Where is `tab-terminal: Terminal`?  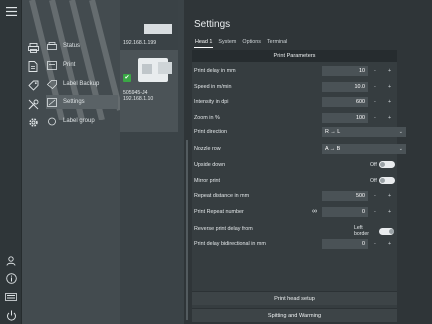
tab-terminal: Terminal is located at coordinates (277, 43).